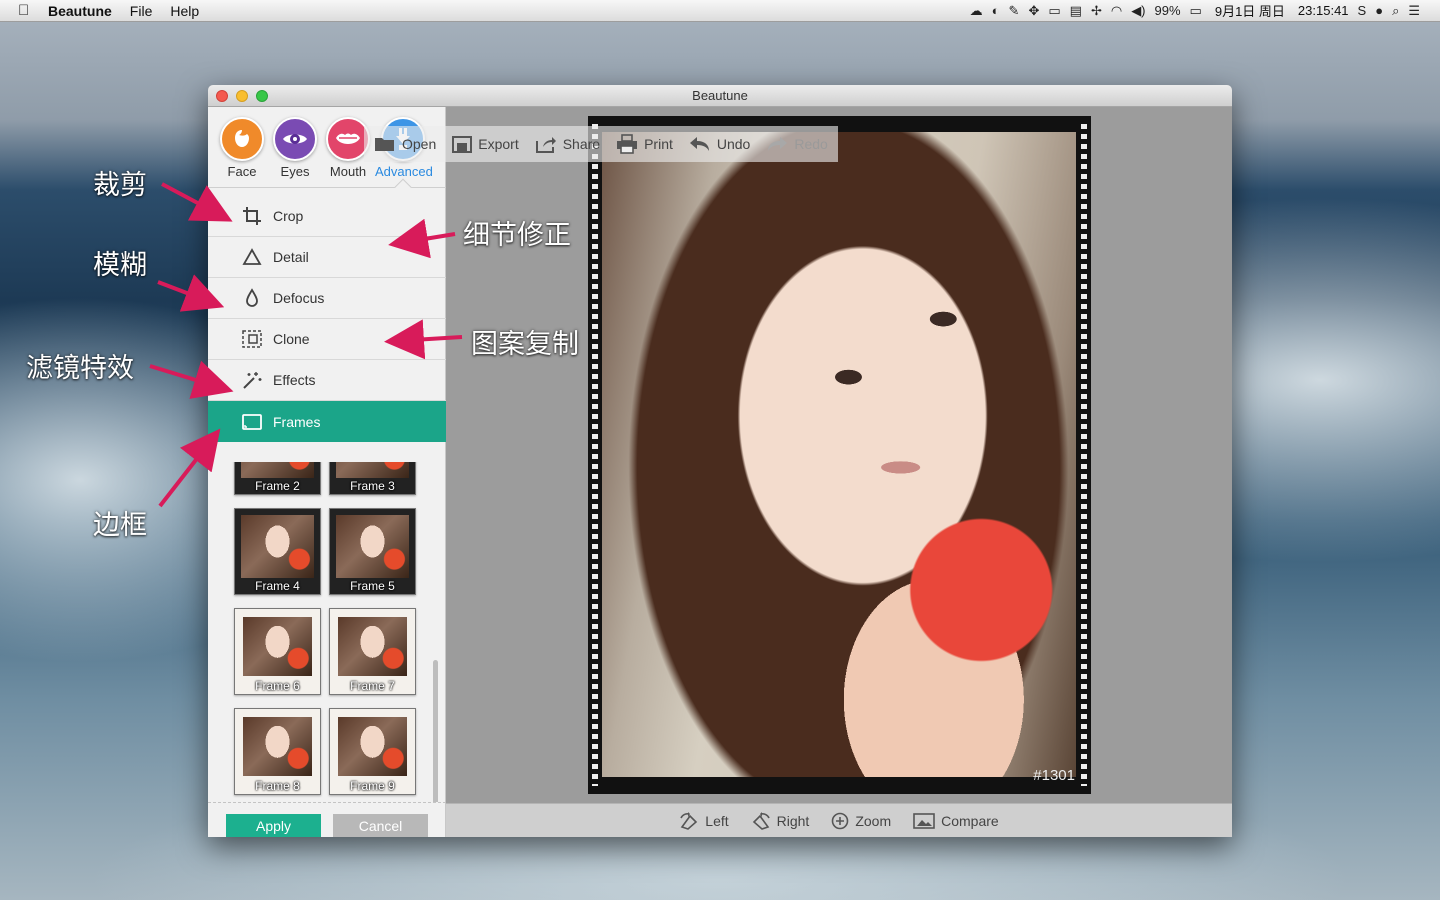  What do you see at coordinates (252, 339) in the screenshot?
I see `clone-icon` at bounding box center [252, 339].